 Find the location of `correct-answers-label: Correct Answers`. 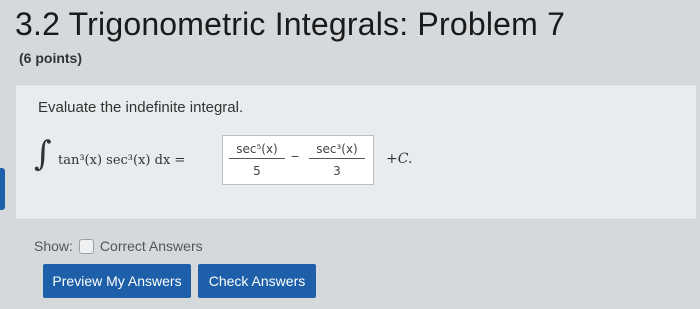

correct-answers-label: Correct Answers is located at coordinates (151, 246).